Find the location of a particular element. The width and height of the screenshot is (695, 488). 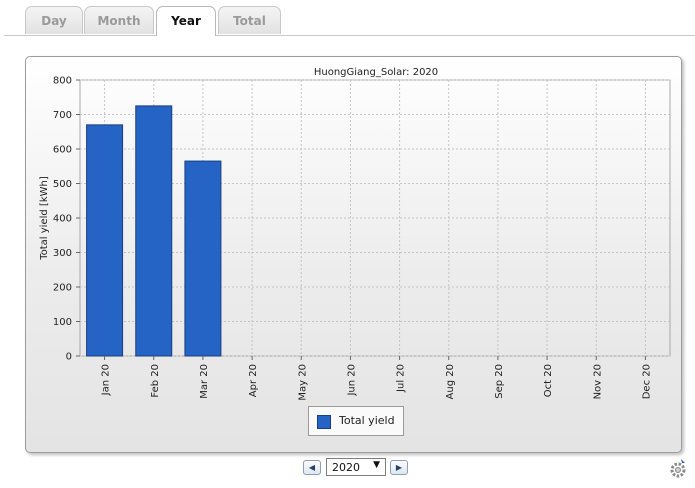

gear-icon is located at coordinates (678, 468).